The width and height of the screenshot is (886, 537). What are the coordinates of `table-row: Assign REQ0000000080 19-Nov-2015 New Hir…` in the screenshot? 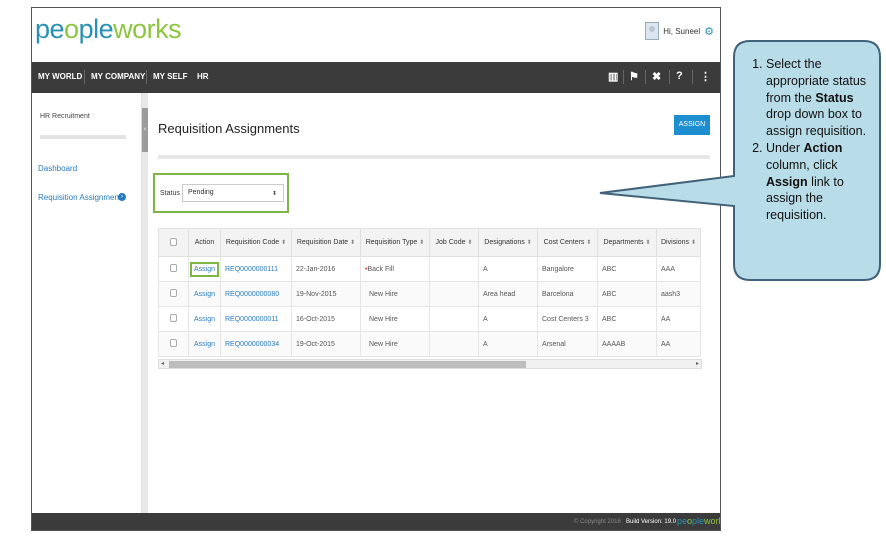 It's located at (429, 294).